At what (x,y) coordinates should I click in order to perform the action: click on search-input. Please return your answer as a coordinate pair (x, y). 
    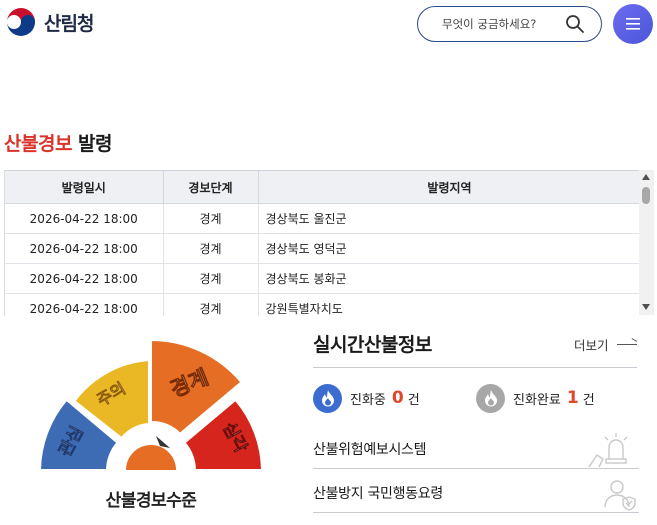
    Looking at the image, I should click on (512, 24).